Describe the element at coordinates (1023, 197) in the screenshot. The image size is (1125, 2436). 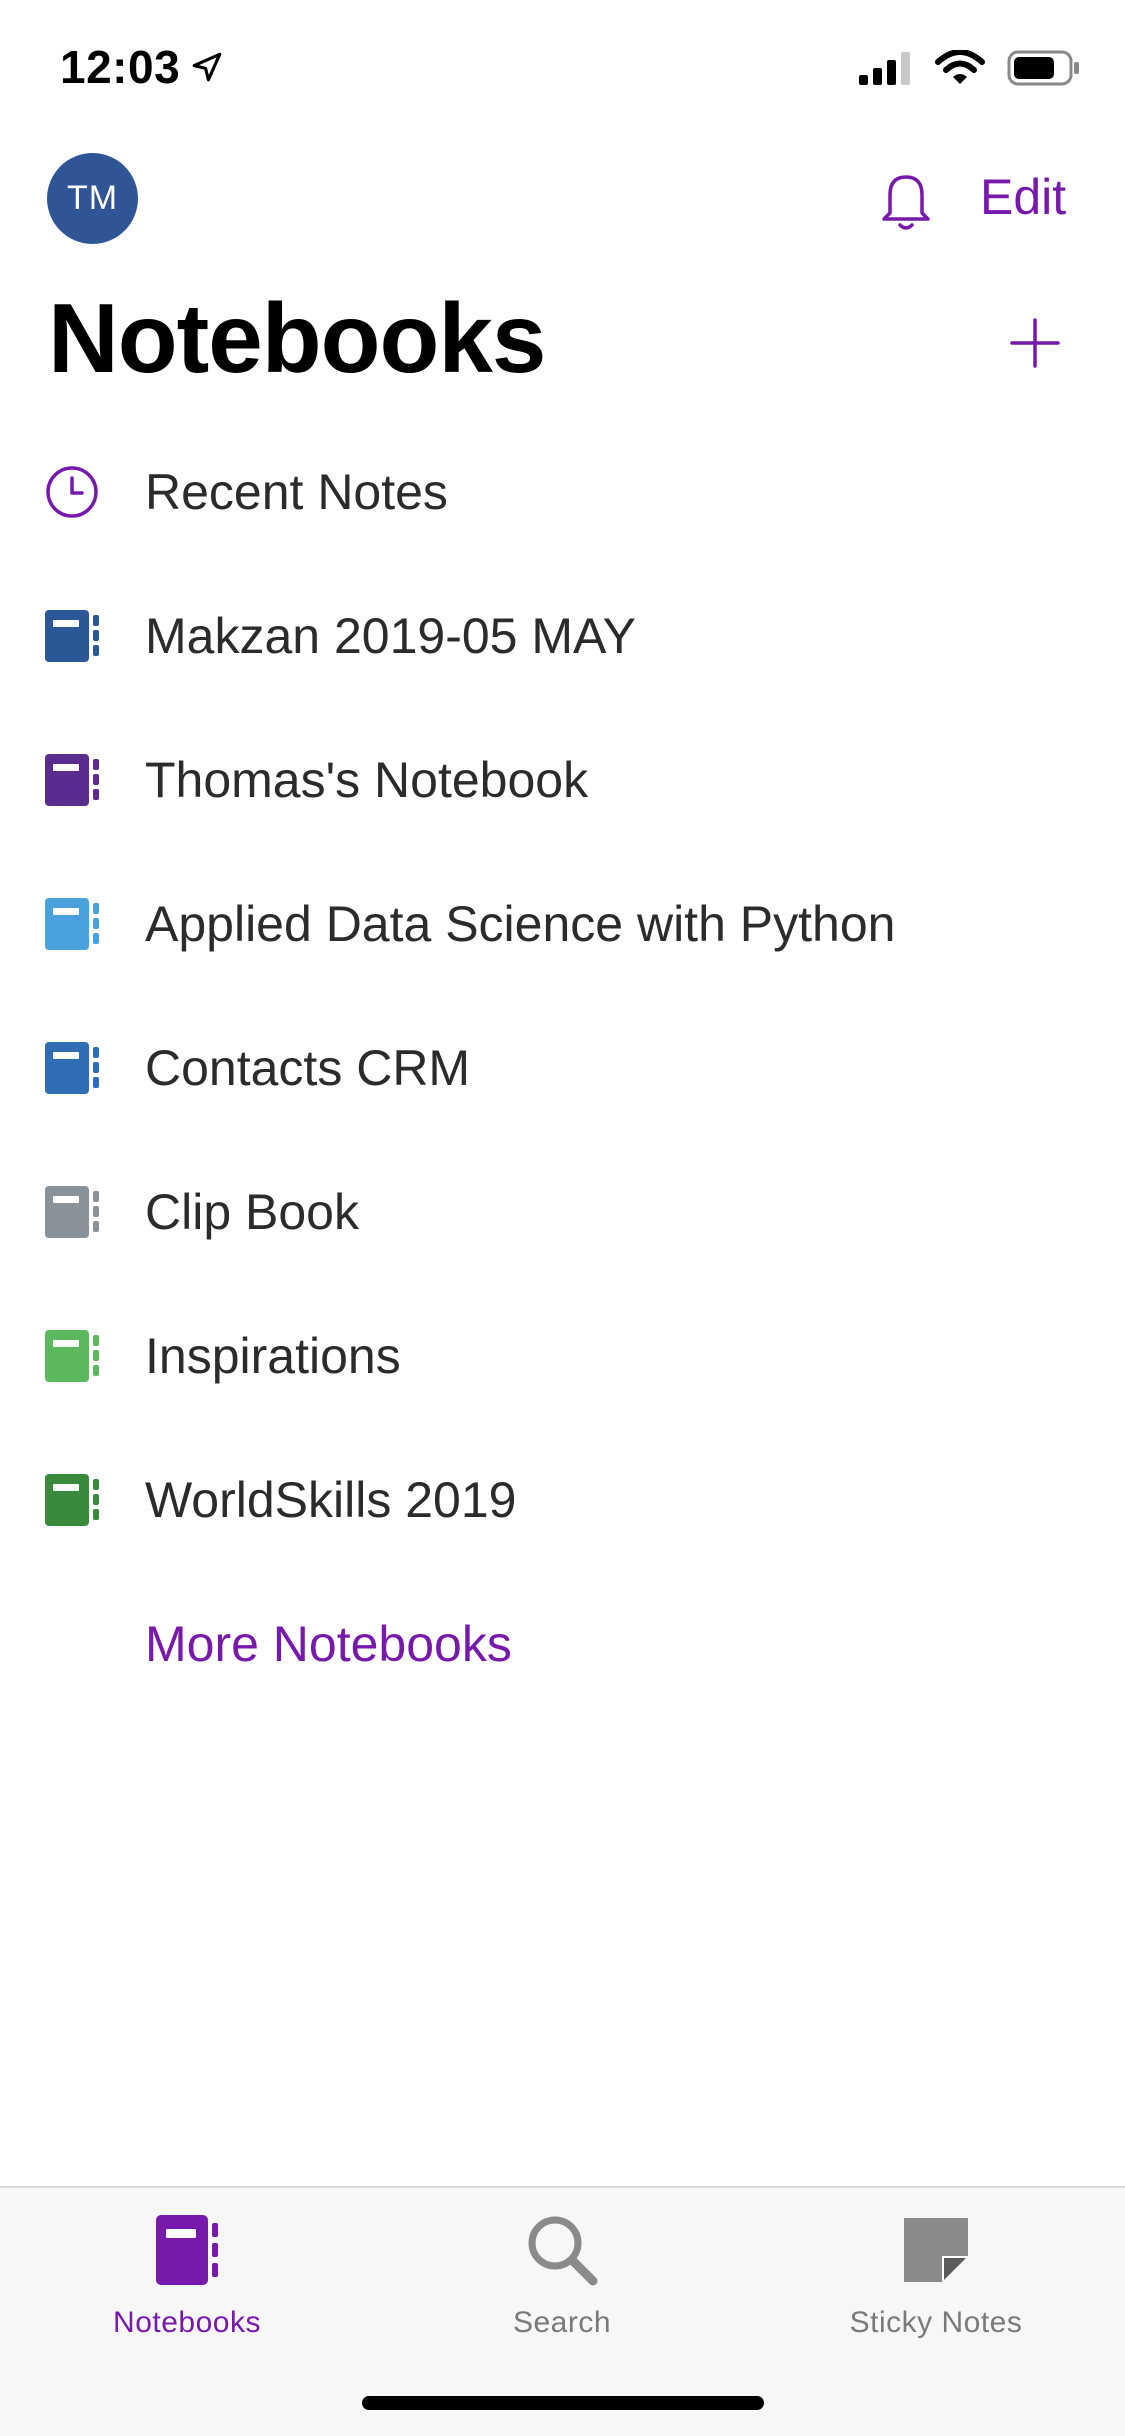
I see `edit-button: Edit` at that location.